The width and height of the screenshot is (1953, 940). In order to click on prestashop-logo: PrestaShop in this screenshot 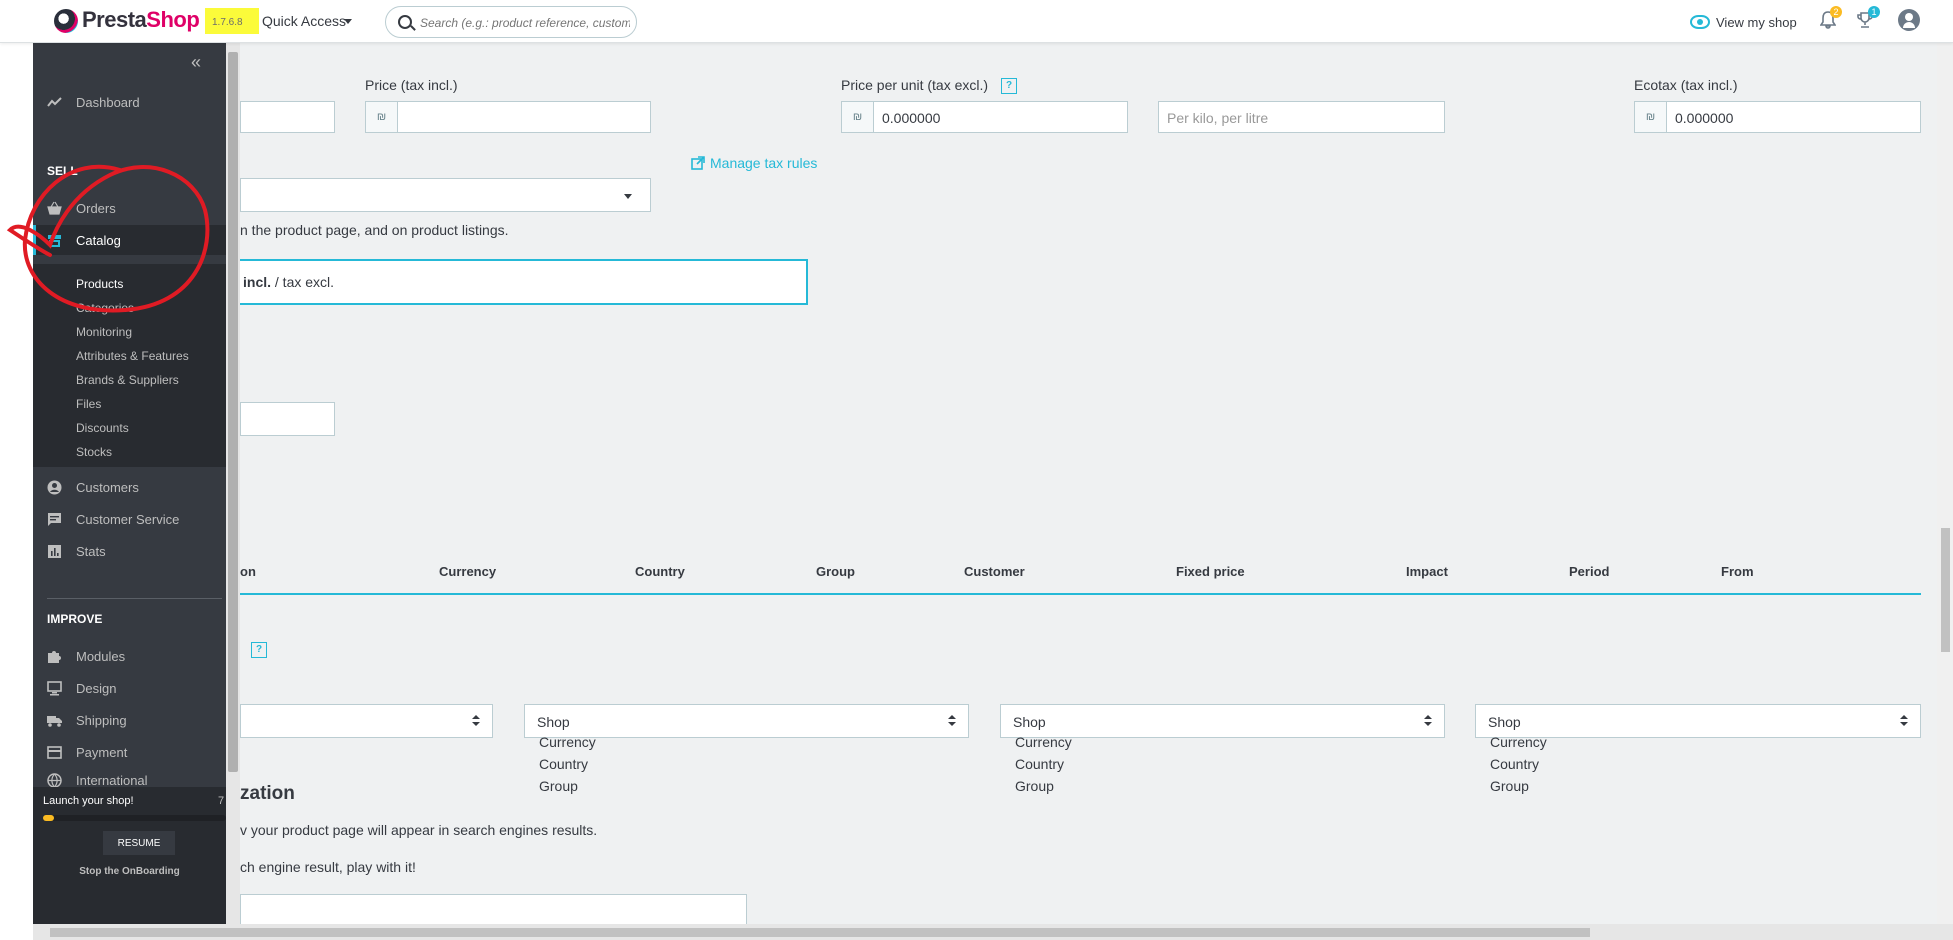, I will do `click(141, 20)`.